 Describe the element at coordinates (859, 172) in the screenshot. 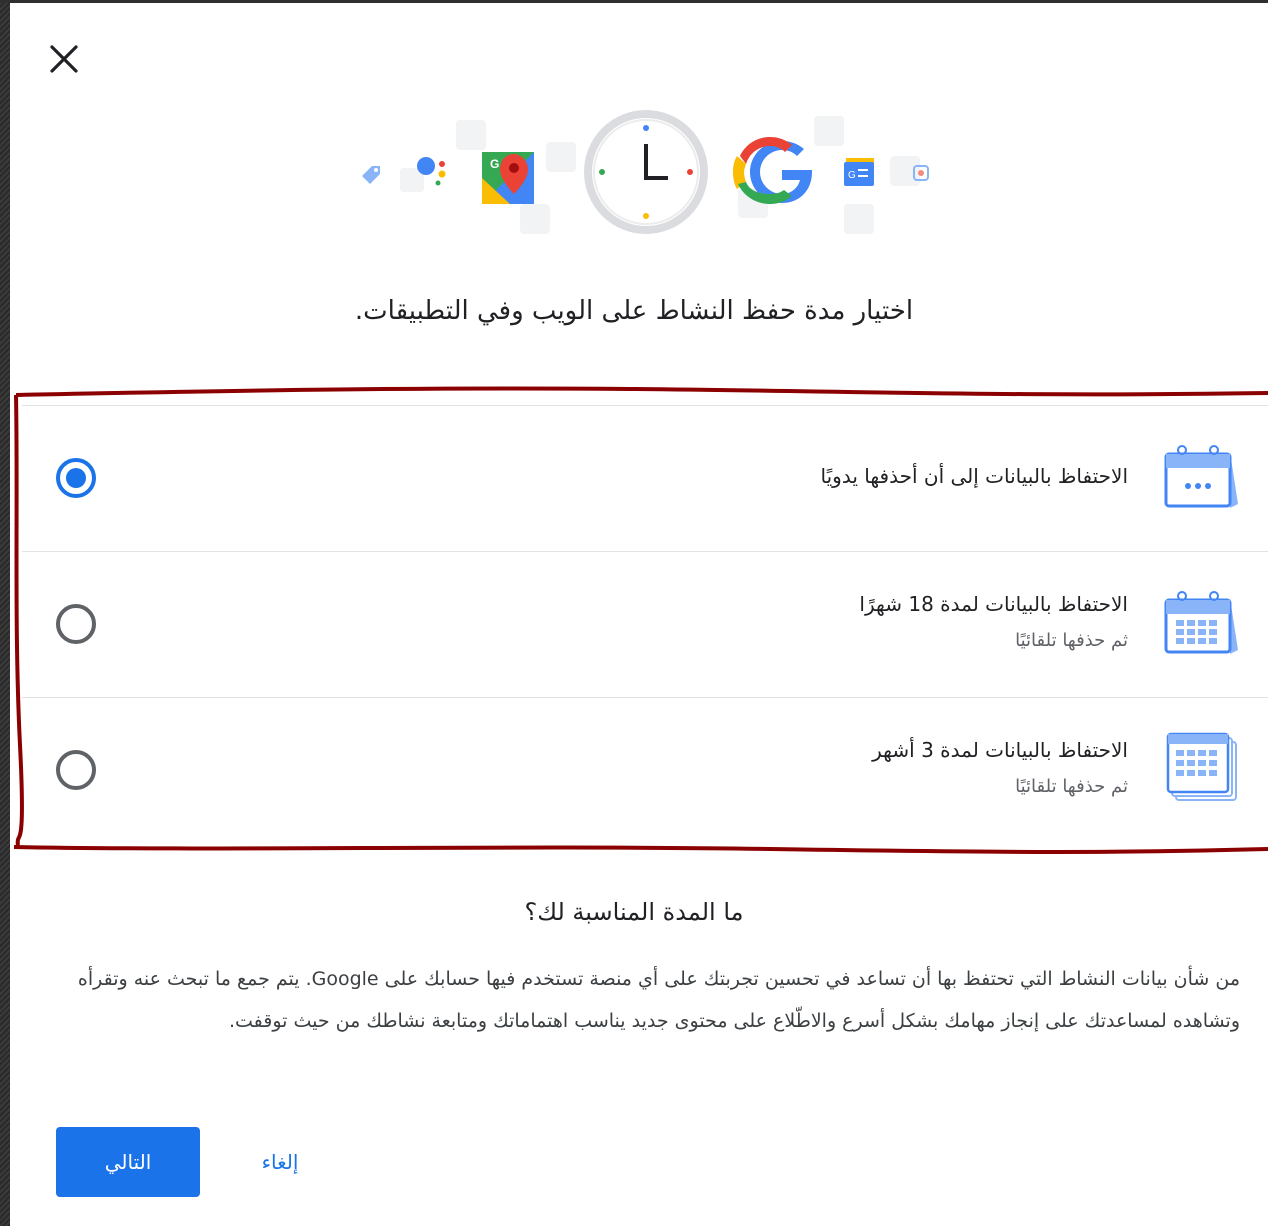

I see `news-icon: G` at that location.